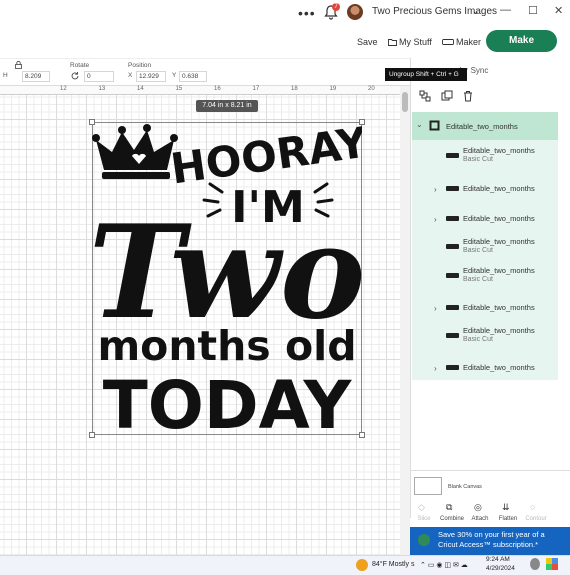 Image resolution: width=570 pixels, height=575 pixels. What do you see at coordinates (63, 89) in the screenshot?
I see `ruler-tick-label: 12` at bounding box center [63, 89].